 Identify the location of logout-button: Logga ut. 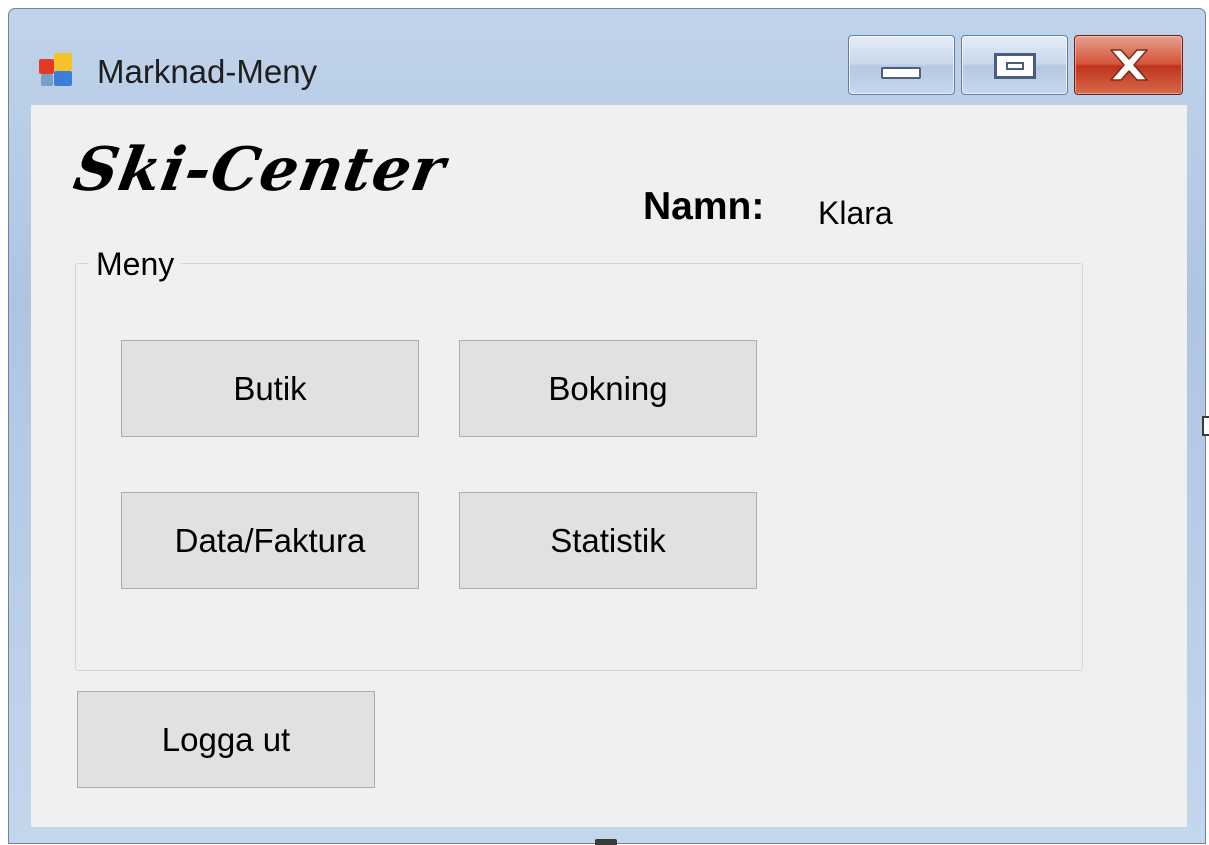
(226, 739).